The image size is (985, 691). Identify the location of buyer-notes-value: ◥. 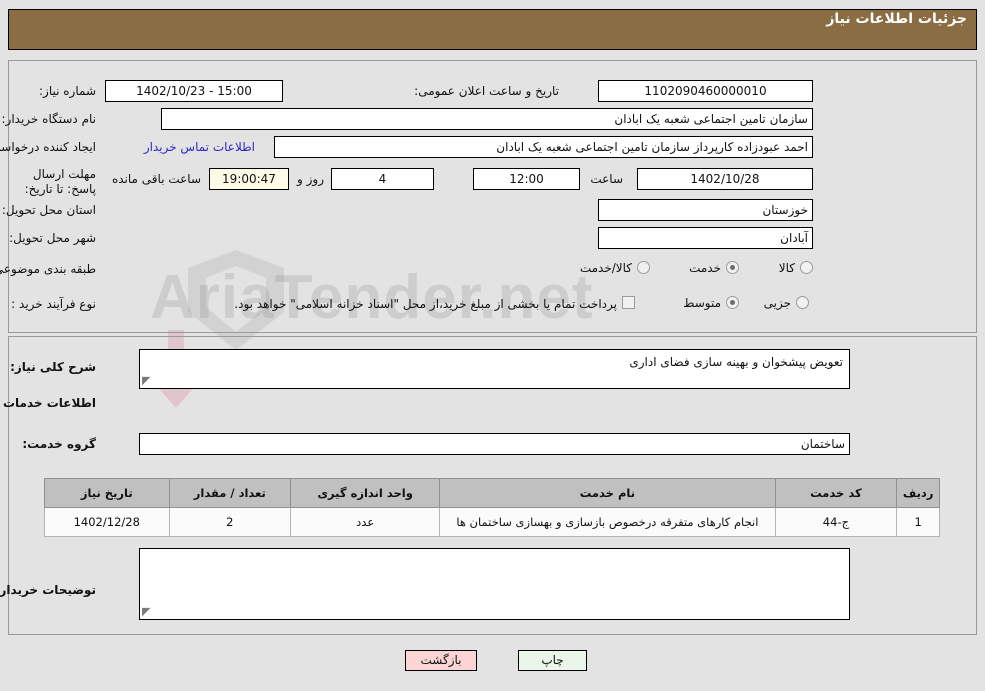
(494, 584).